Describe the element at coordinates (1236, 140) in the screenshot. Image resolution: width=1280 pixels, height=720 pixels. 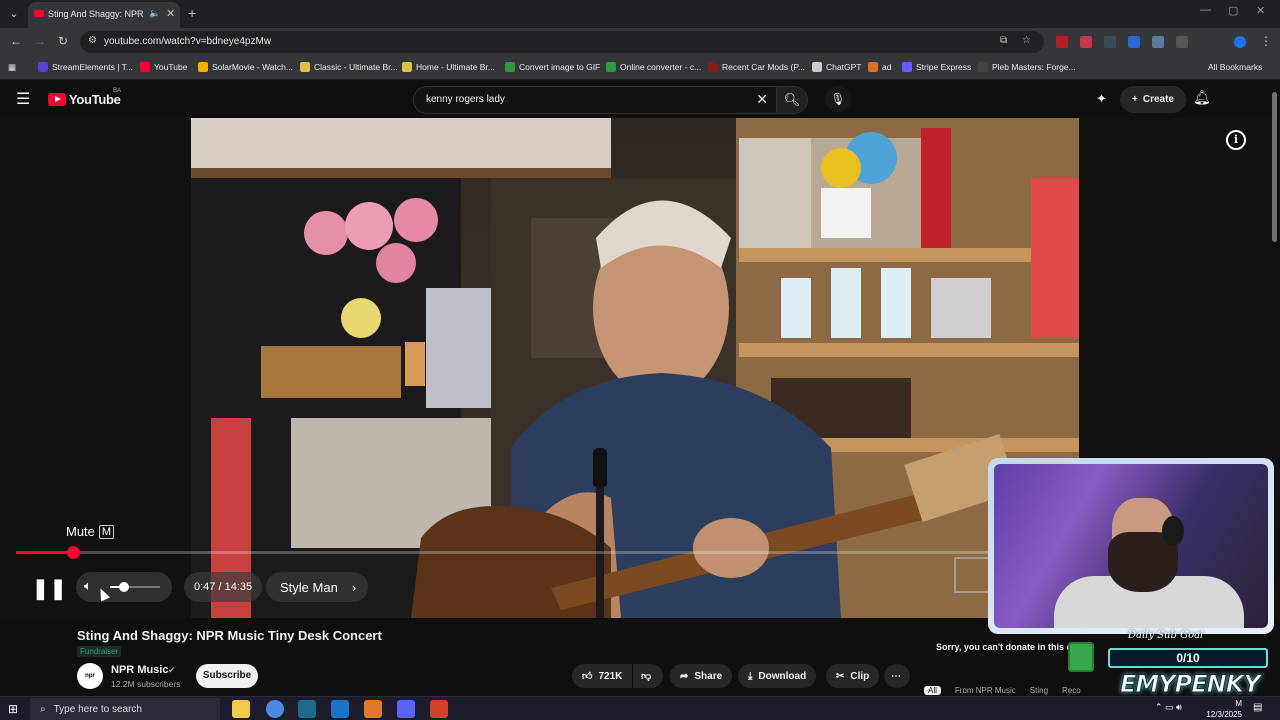
I see `info-icon: i` at that location.